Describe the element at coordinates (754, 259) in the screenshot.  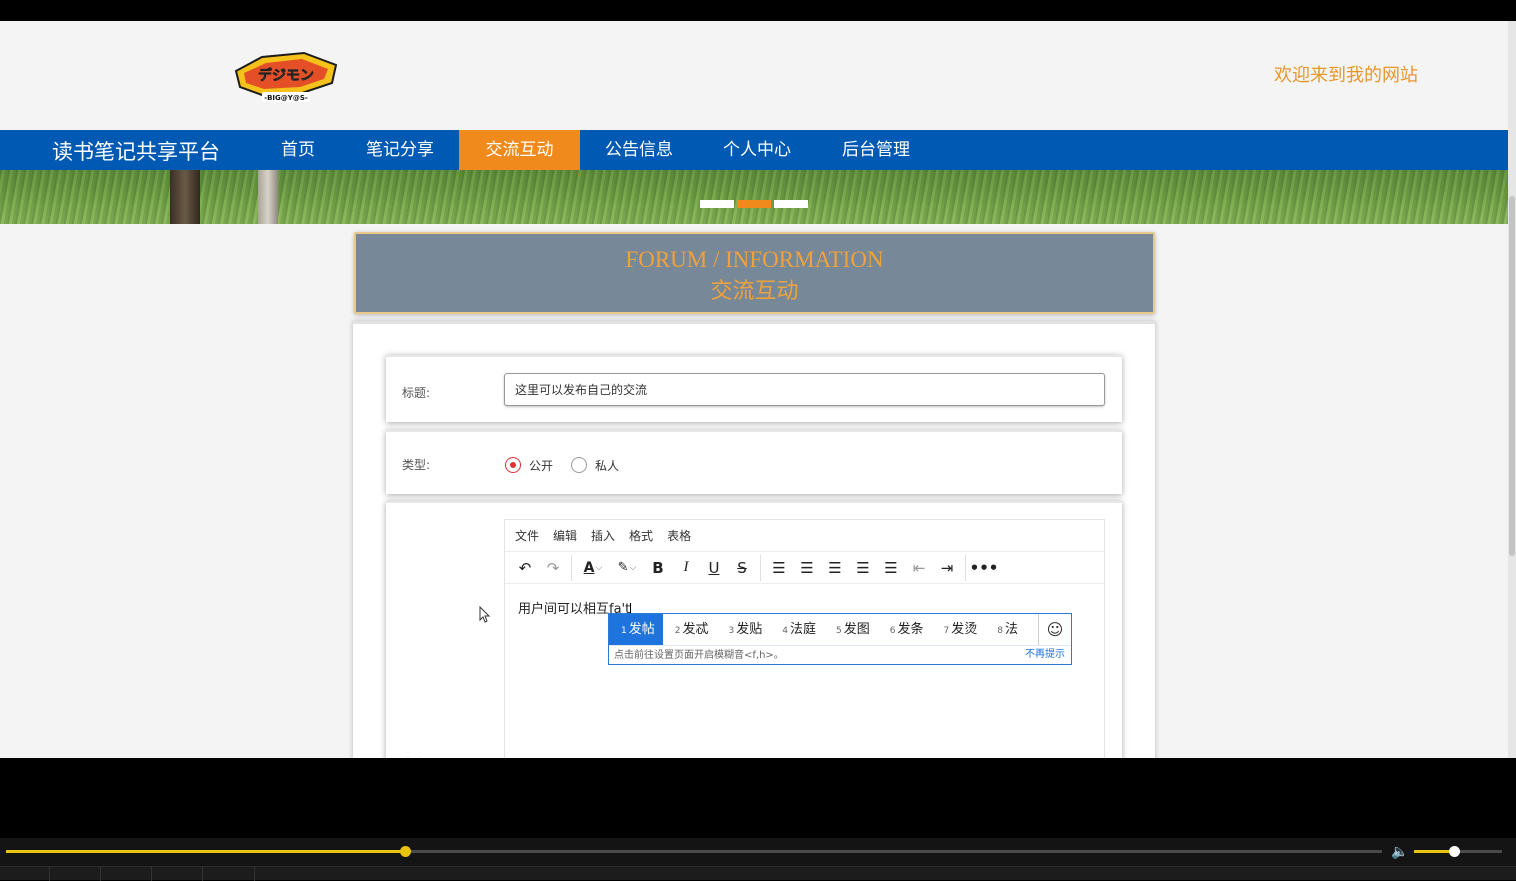
I see `section-title-en: FORUM / INFORMATION` at that location.